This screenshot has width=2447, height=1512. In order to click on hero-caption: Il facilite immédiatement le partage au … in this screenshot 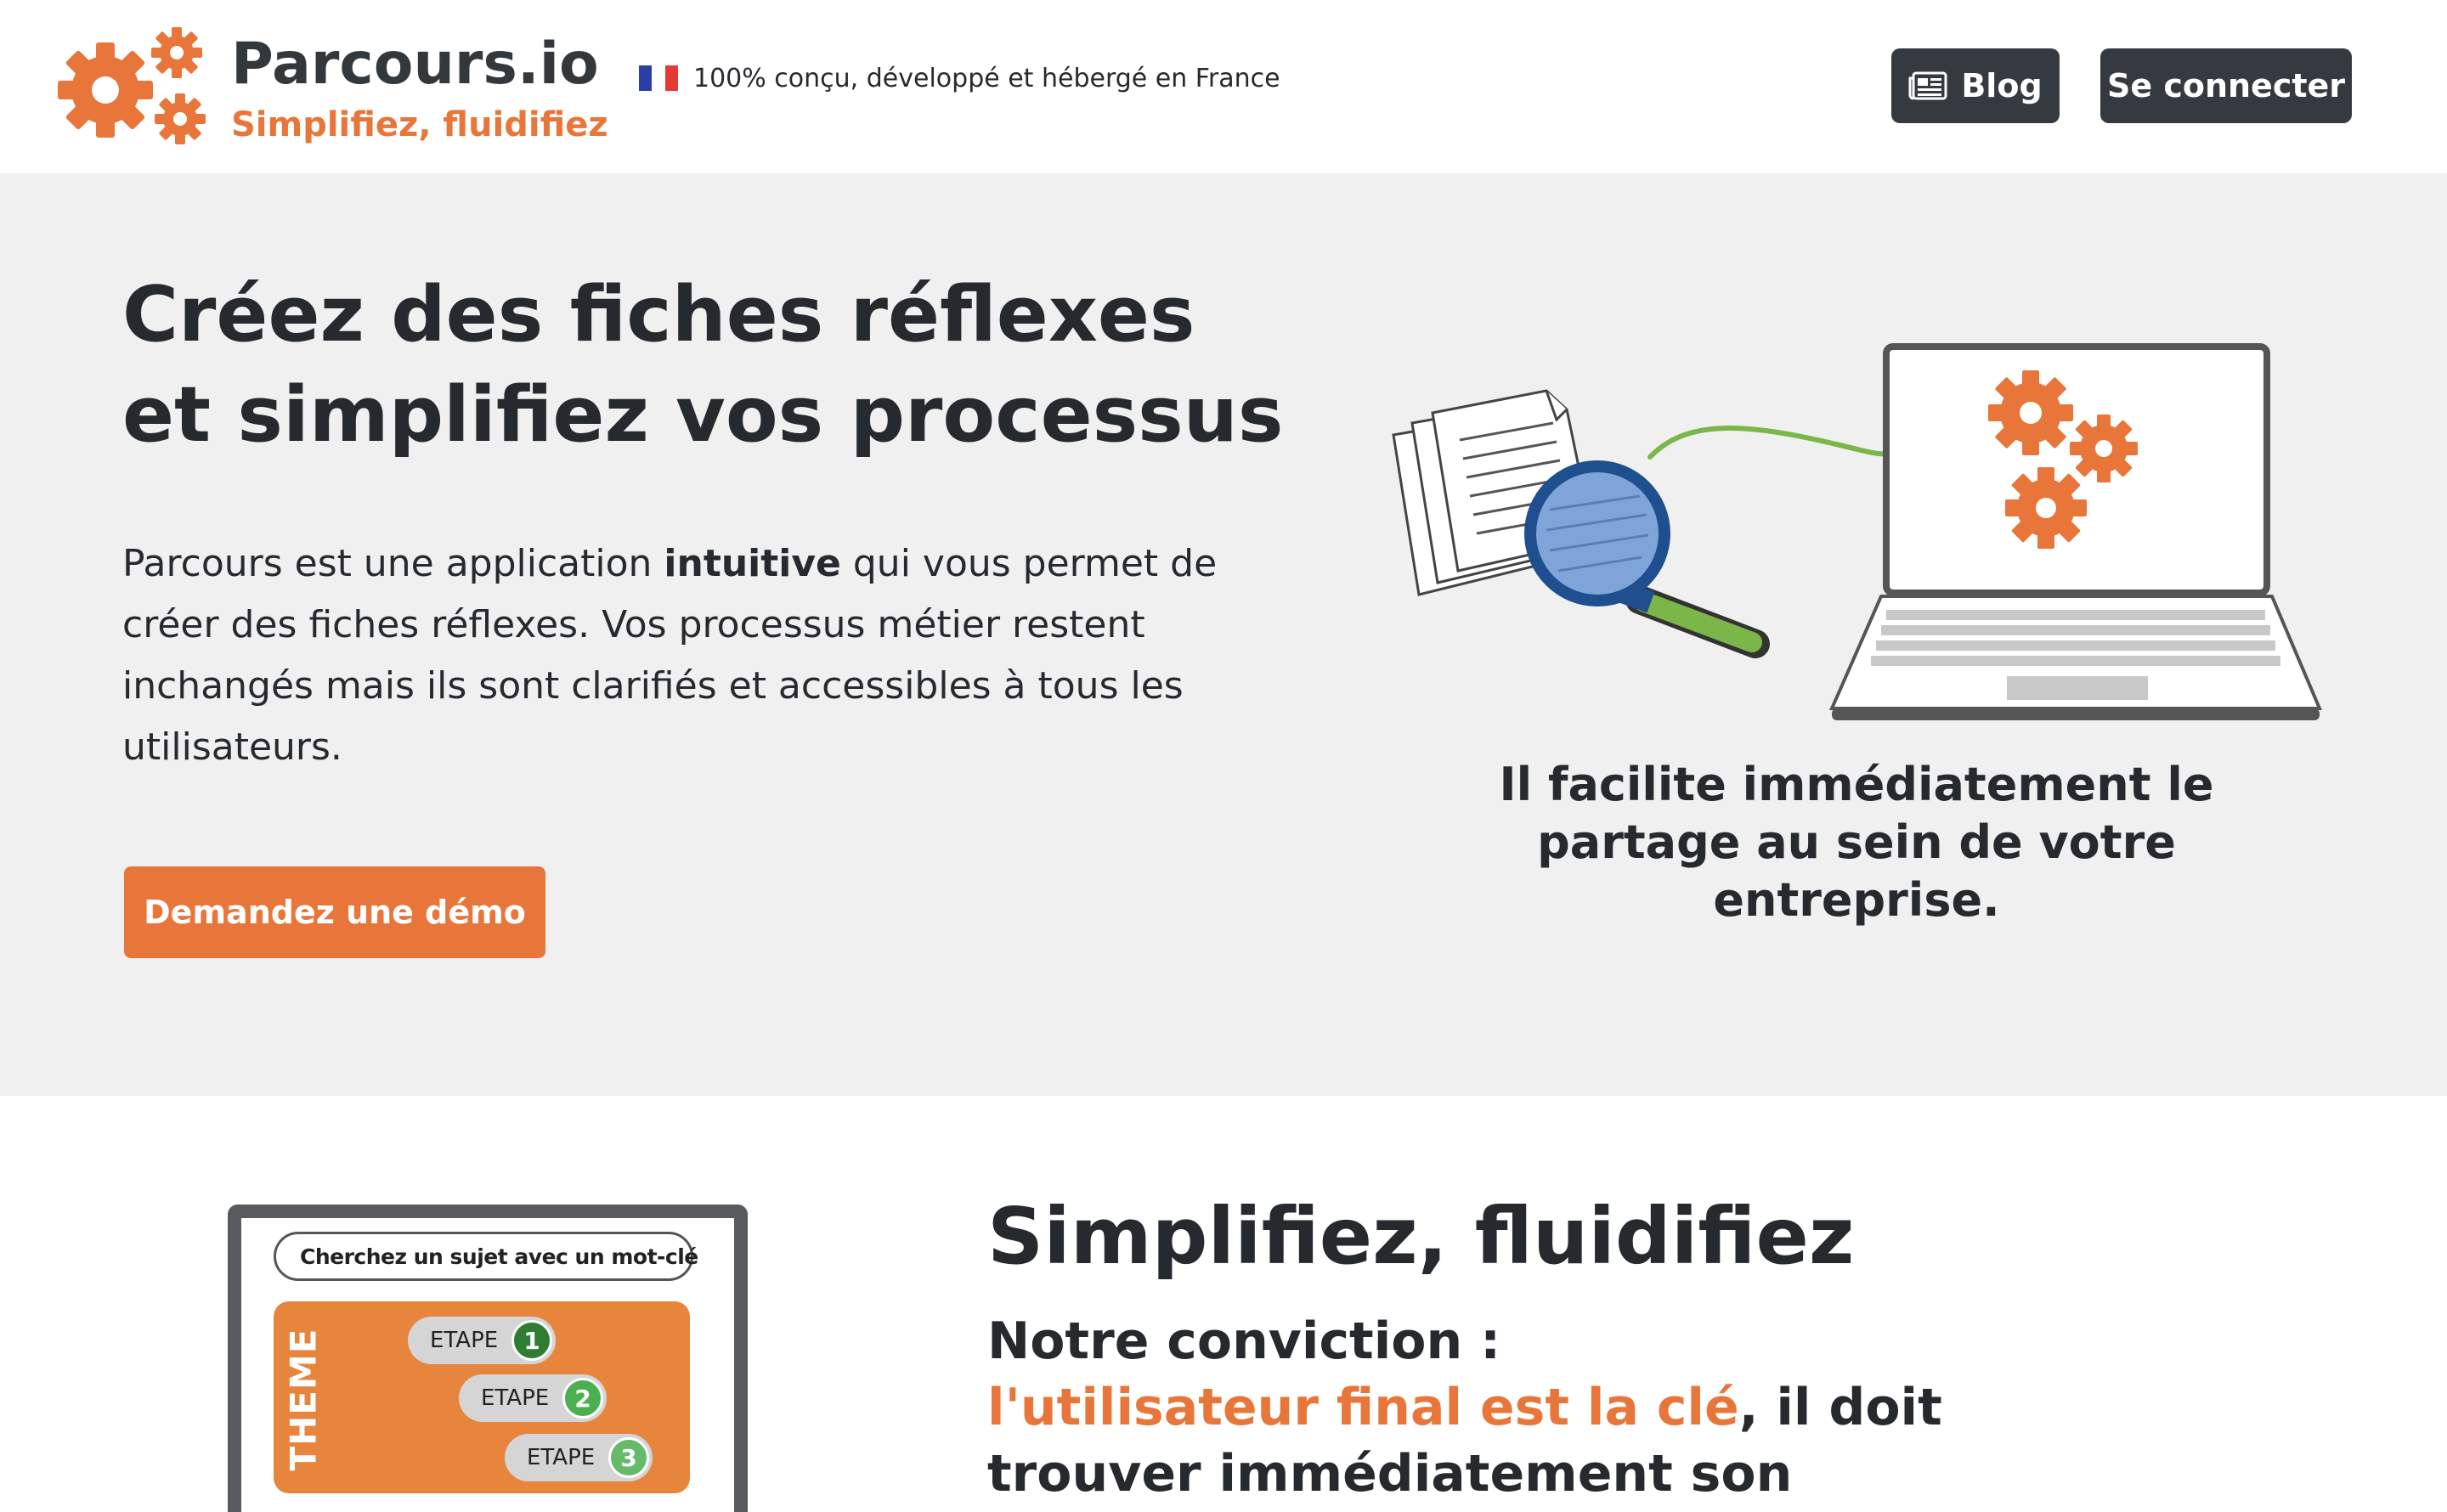, I will do `click(1857, 842)`.